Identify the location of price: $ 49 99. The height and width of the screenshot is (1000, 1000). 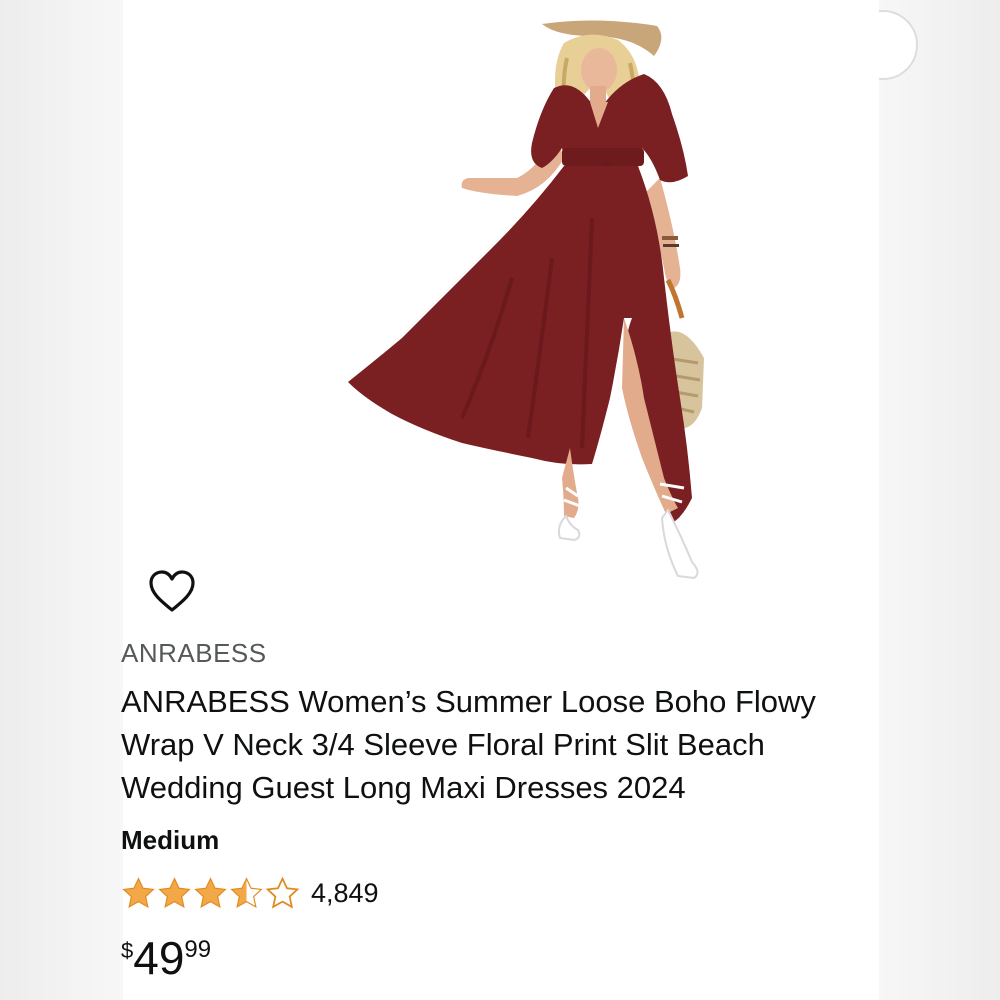
(166, 958).